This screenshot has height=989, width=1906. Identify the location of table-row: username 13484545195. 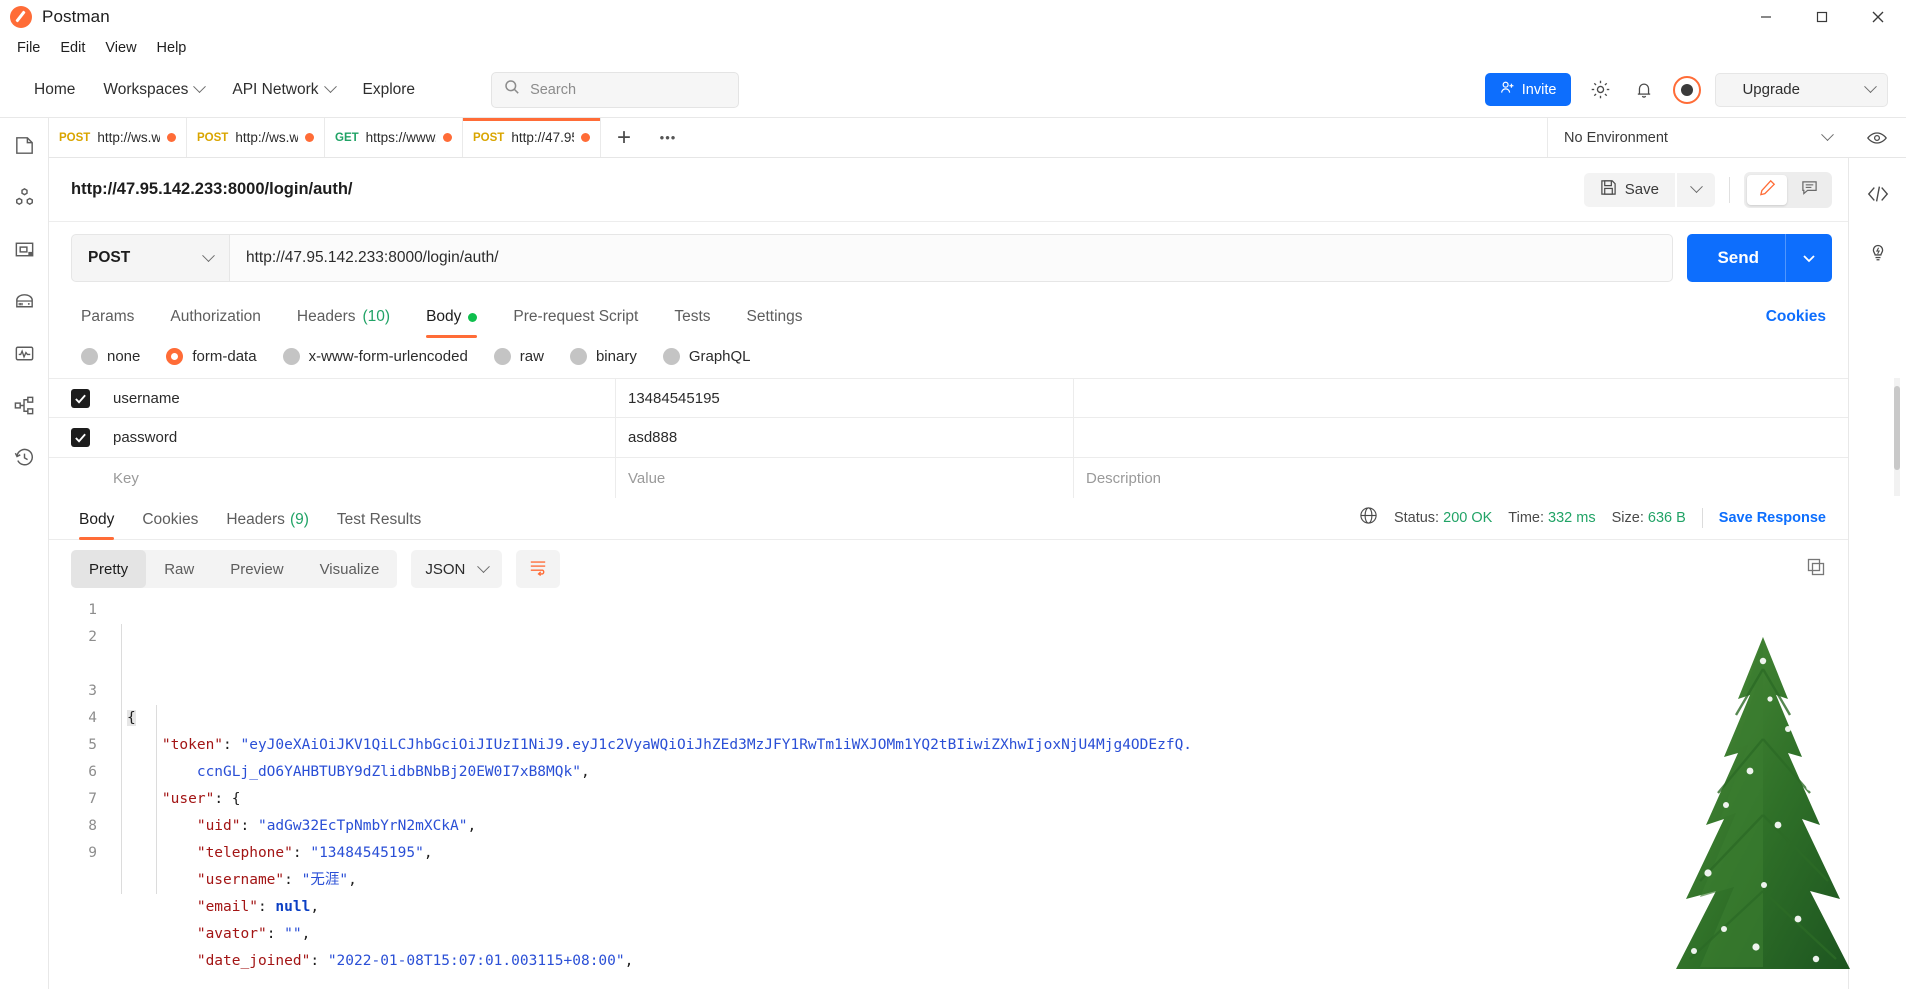
(948, 398).